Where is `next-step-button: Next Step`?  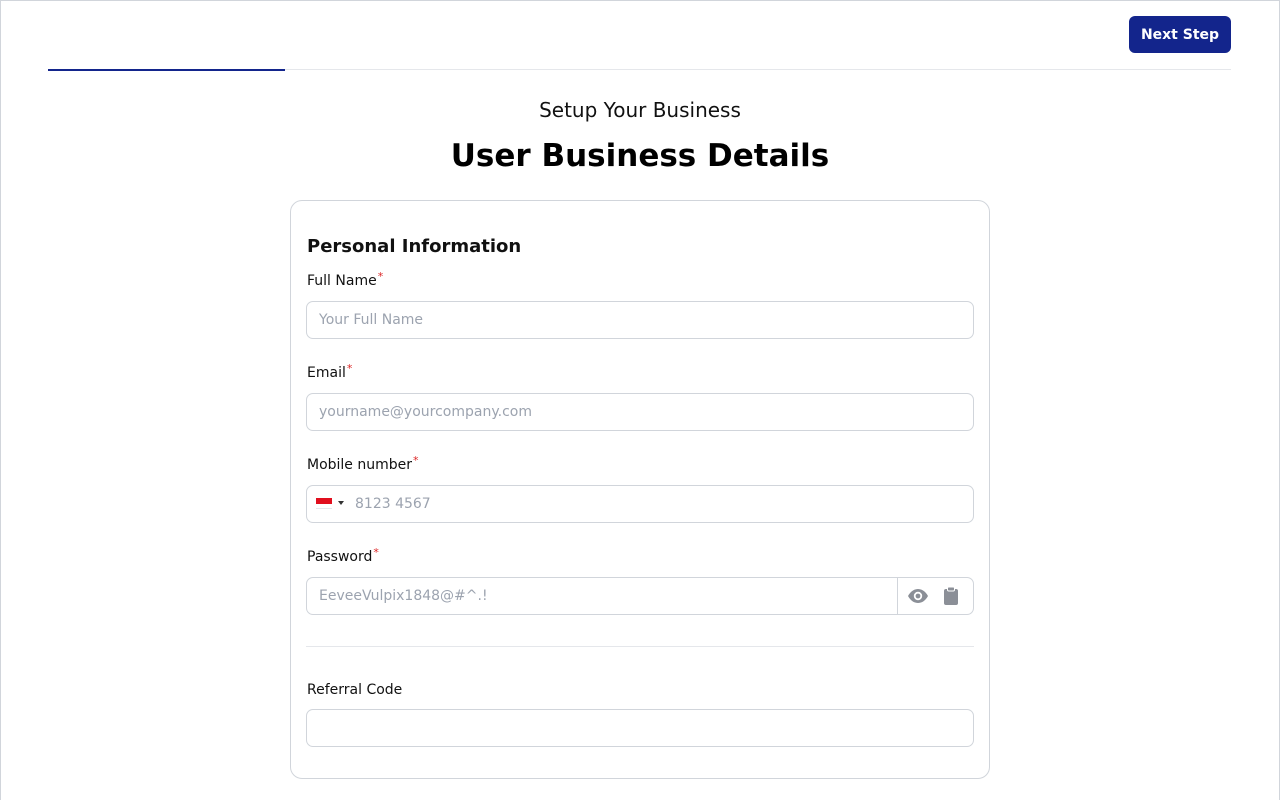
next-step-button: Next Step is located at coordinates (1180, 34).